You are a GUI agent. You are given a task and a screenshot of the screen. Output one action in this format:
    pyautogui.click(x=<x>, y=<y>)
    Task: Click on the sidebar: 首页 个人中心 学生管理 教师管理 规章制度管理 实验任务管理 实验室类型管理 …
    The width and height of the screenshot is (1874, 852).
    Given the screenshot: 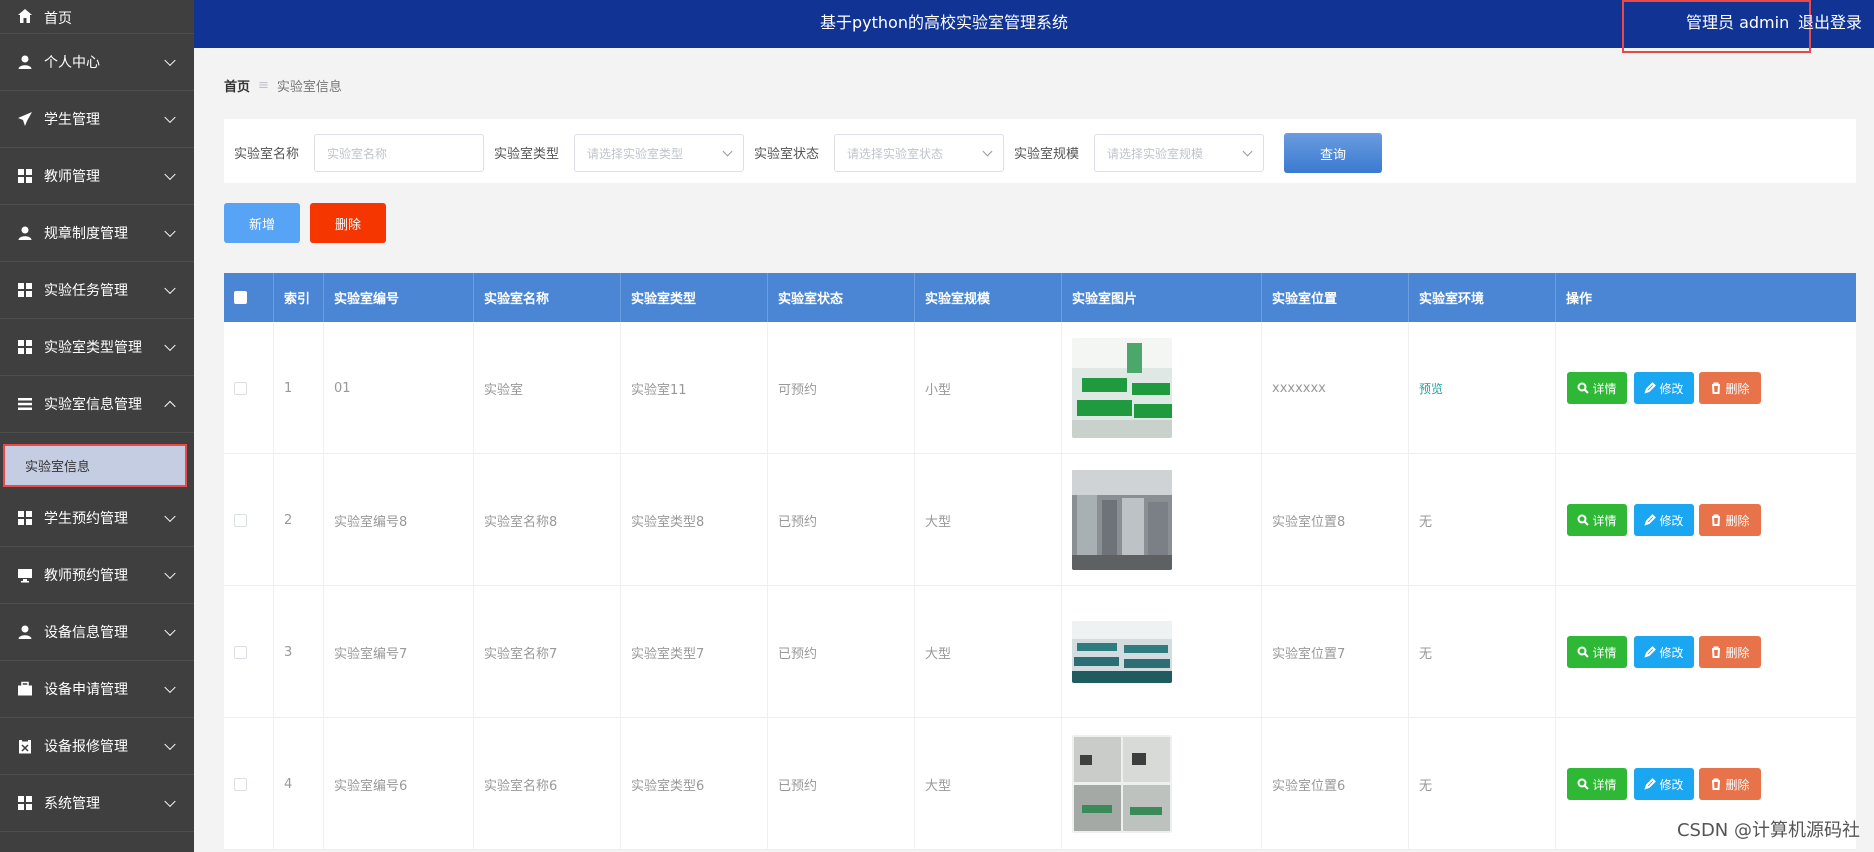 What is the action you would take?
    pyautogui.click(x=97, y=426)
    